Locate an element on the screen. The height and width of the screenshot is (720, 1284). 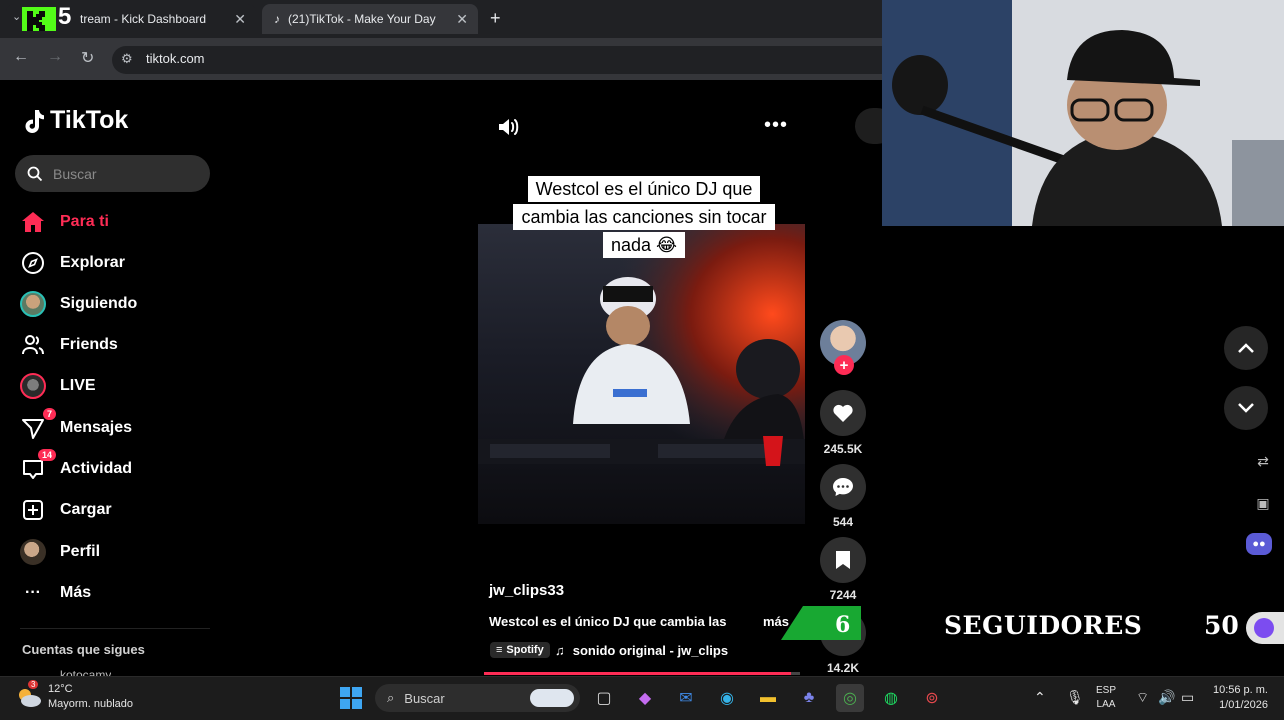
language-code: ESP is located at coordinates (1106, 690).